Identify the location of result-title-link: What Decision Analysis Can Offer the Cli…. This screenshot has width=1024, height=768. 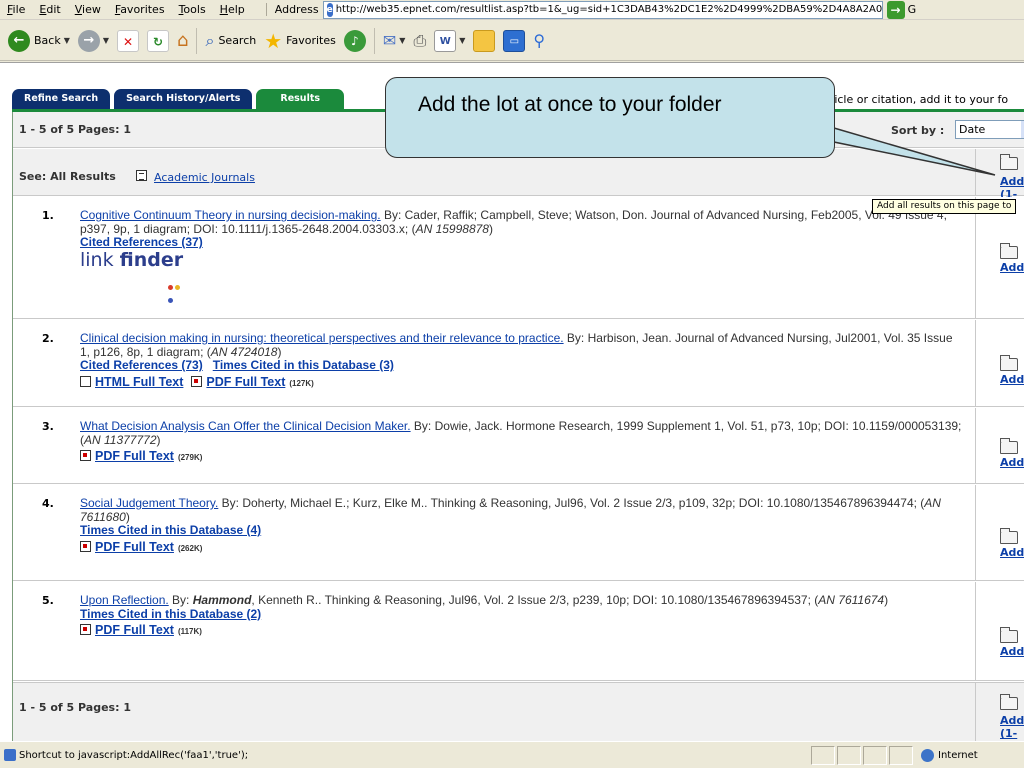
(245, 426).